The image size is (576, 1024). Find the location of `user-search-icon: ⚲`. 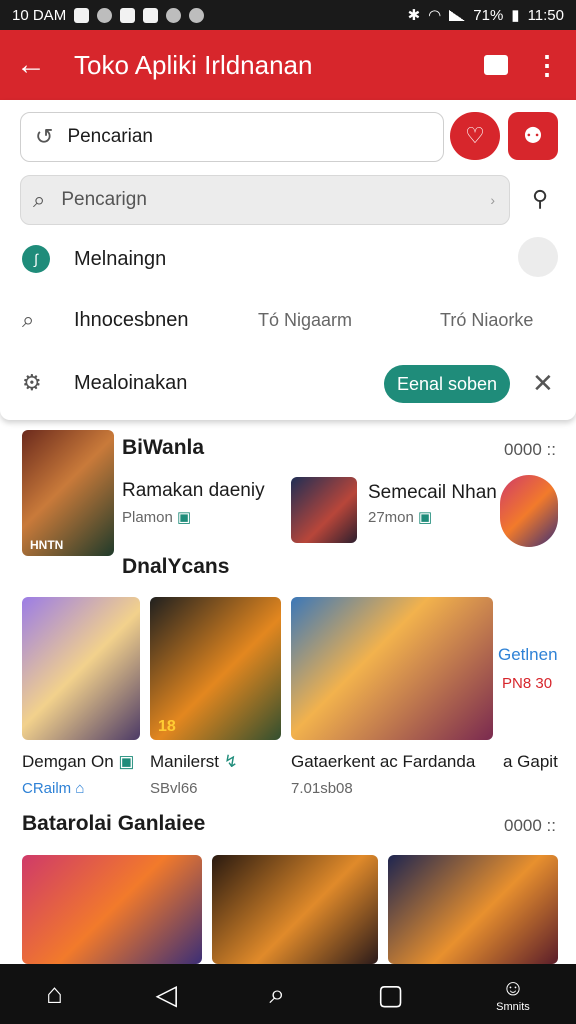

user-search-icon: ⚲ is located at coordinates (540, 199).